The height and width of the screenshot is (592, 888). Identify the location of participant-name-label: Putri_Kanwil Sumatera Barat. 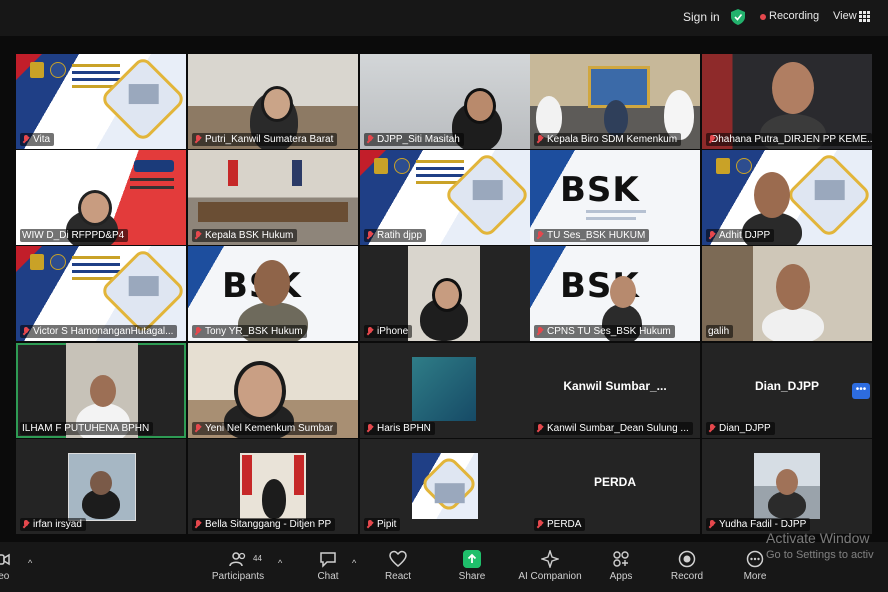
(265, 139).